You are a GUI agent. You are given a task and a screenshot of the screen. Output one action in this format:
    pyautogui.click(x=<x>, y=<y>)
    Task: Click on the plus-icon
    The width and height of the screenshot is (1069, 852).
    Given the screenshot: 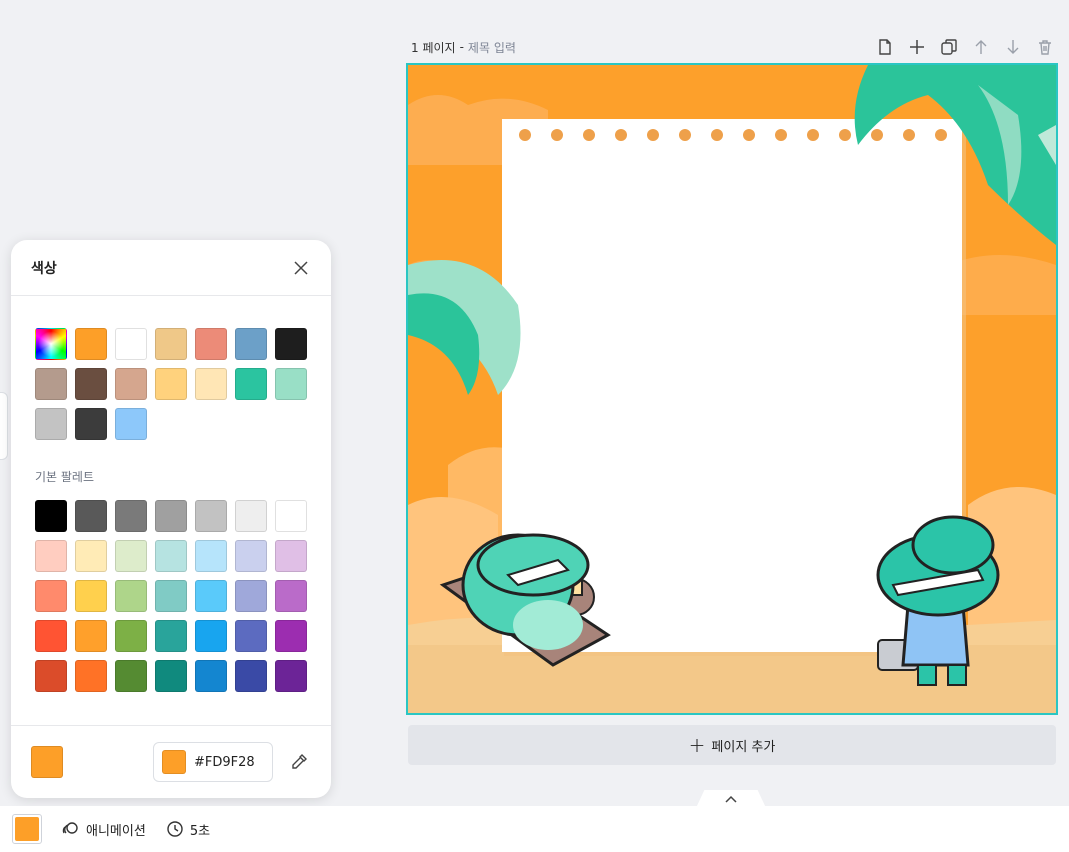 What is the action you would take?
    pyautogui.click(x=917, y=47)
    